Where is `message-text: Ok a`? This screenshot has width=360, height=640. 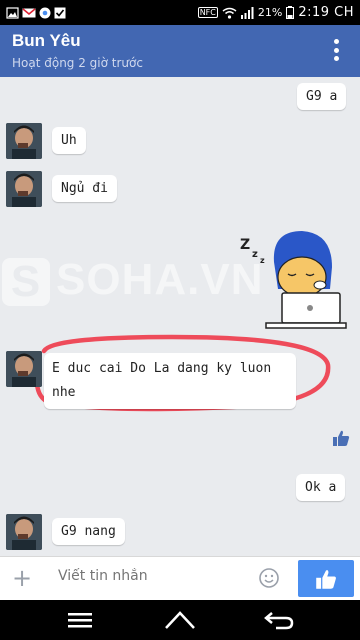
message-text: Ok a is located at coordinates (321, 487).